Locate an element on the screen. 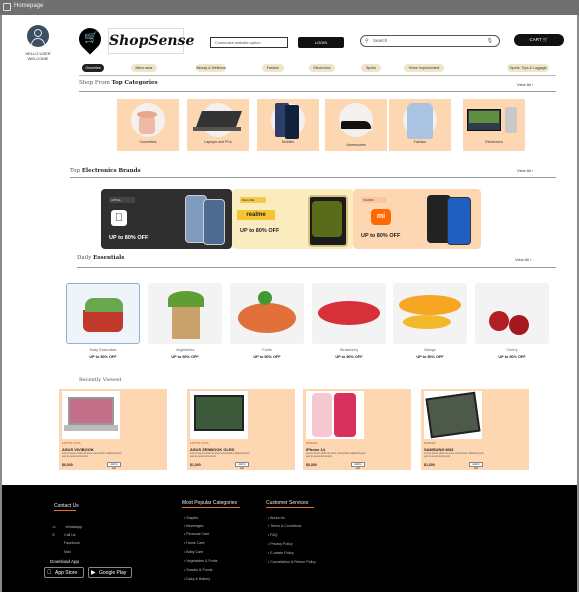 The width and height of the screenshot is (579, 592). logo: 🛒 is located at coordinates (90, 39).